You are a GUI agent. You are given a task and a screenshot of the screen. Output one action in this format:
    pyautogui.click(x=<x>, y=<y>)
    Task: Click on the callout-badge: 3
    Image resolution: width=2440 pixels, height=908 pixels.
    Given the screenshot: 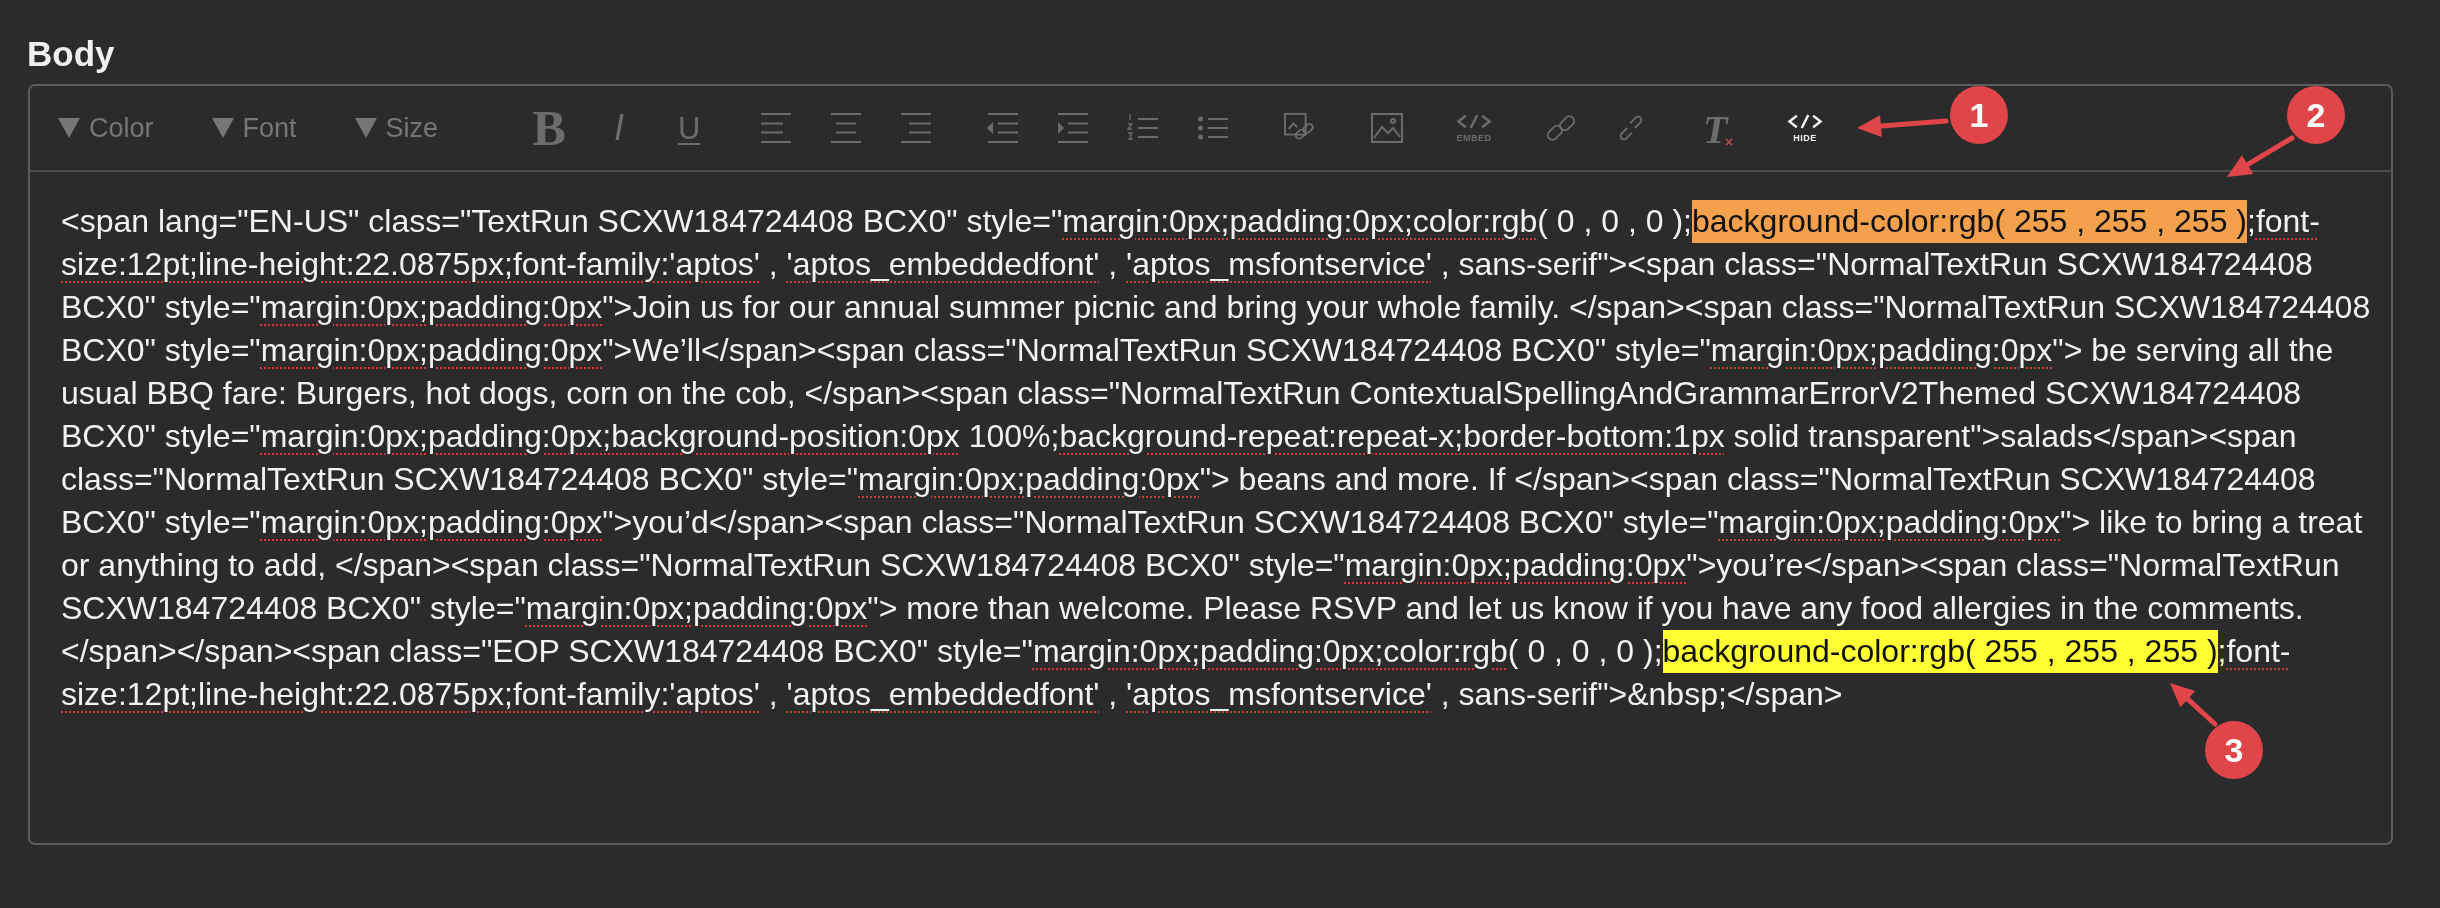 What is the action you would take?
    pyautogui.click(x=2234, y=750)
    